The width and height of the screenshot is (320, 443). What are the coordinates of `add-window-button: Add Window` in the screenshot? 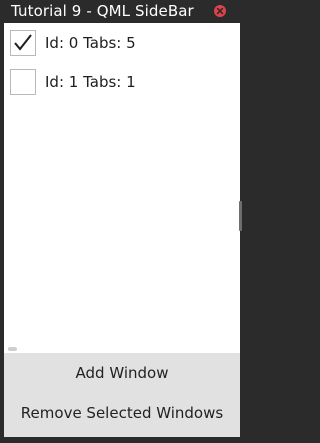 It's located at (122, 373).